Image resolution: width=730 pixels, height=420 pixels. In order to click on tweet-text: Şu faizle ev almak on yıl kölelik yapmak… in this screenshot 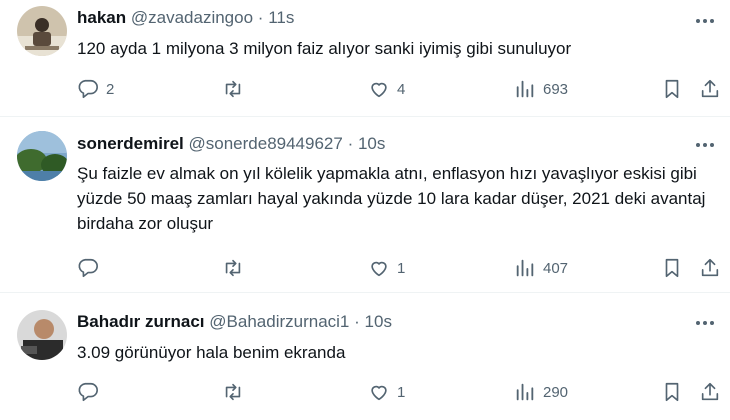, I will do `click(391, 198)`.